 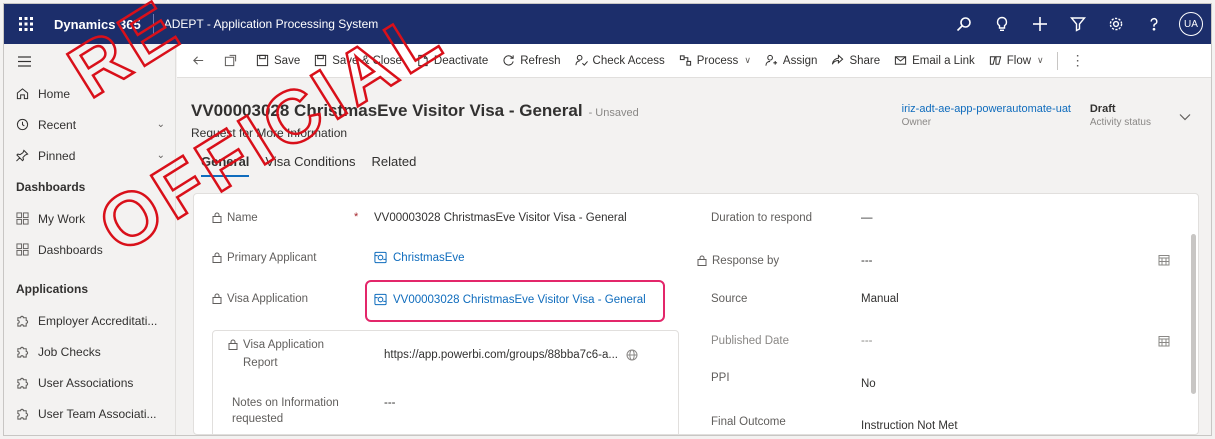 I want to click on name-label-text: Name, so click(x=242, y=218).